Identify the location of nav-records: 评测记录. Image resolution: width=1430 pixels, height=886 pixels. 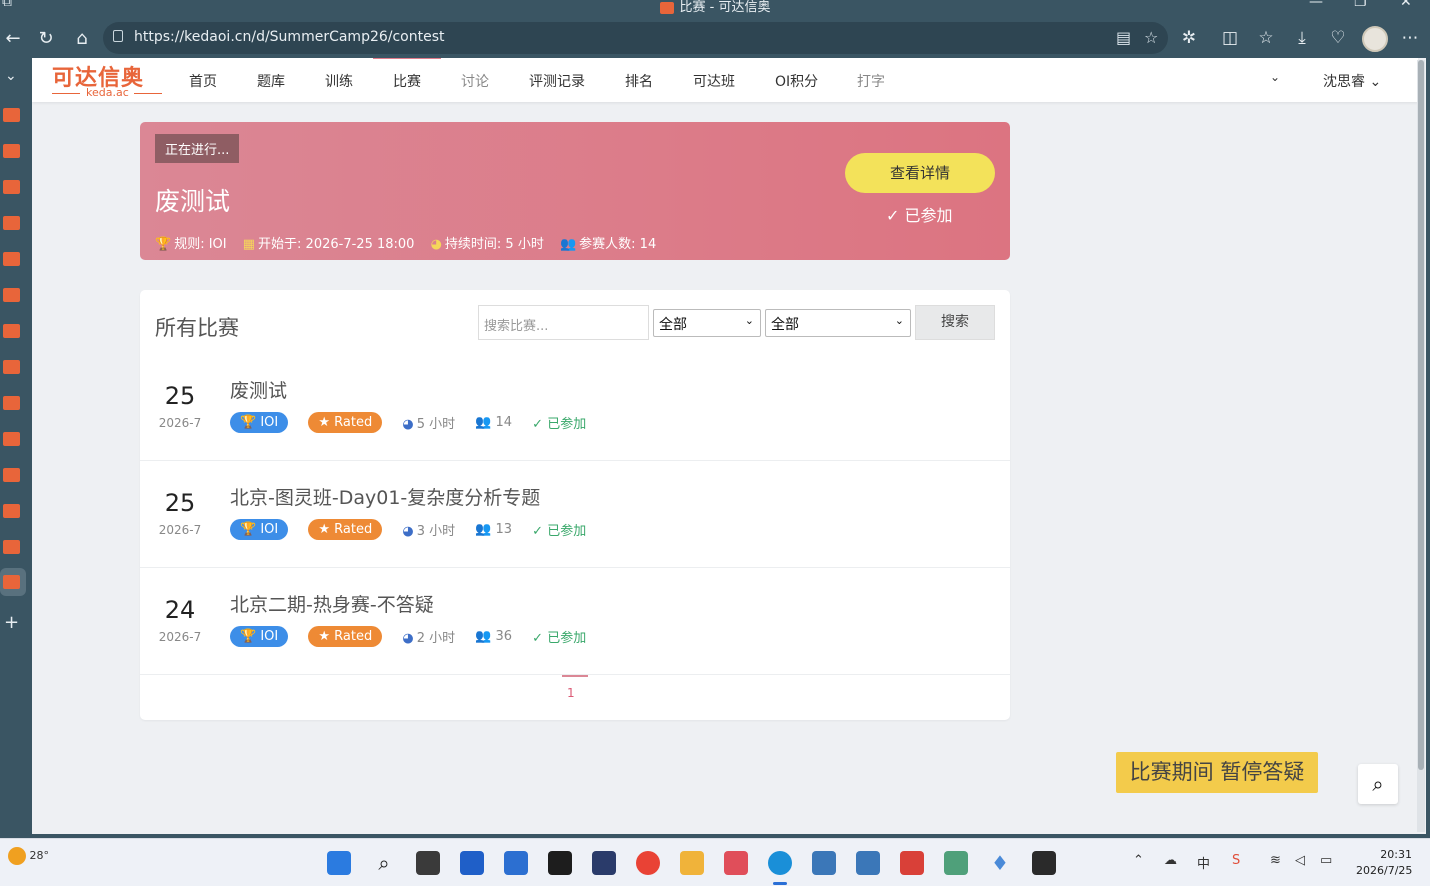
(557, 81).